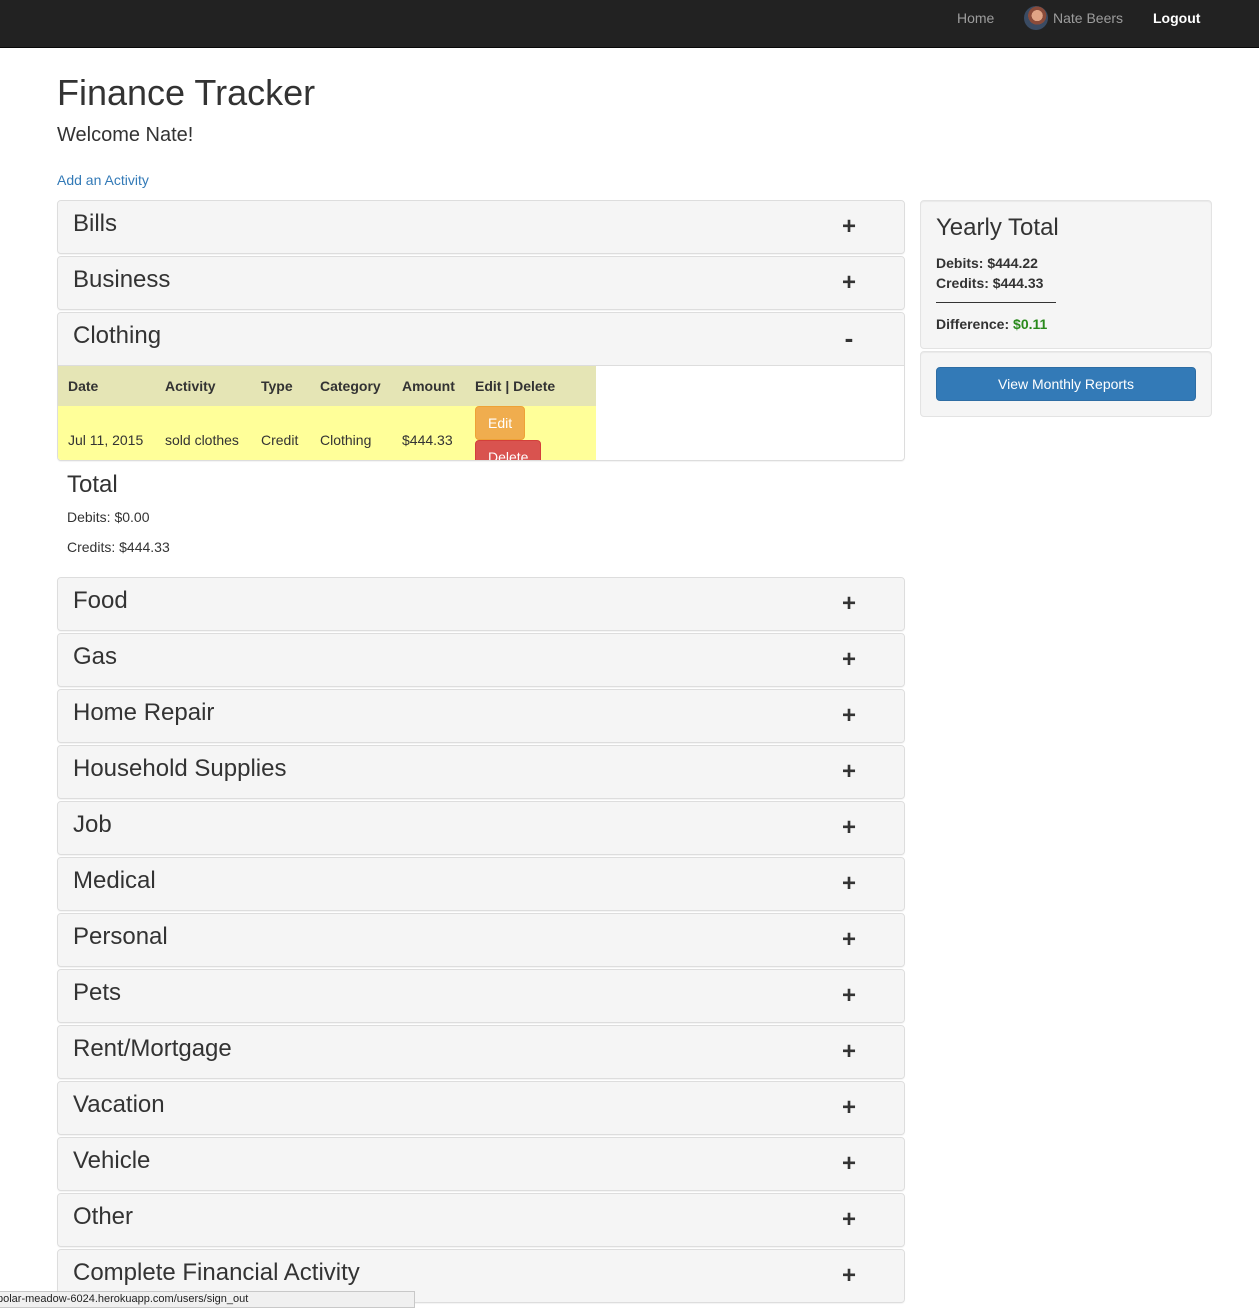 The image size is (1259, 1308). I want to click on category-header-job: Job +, so click(481, 828).